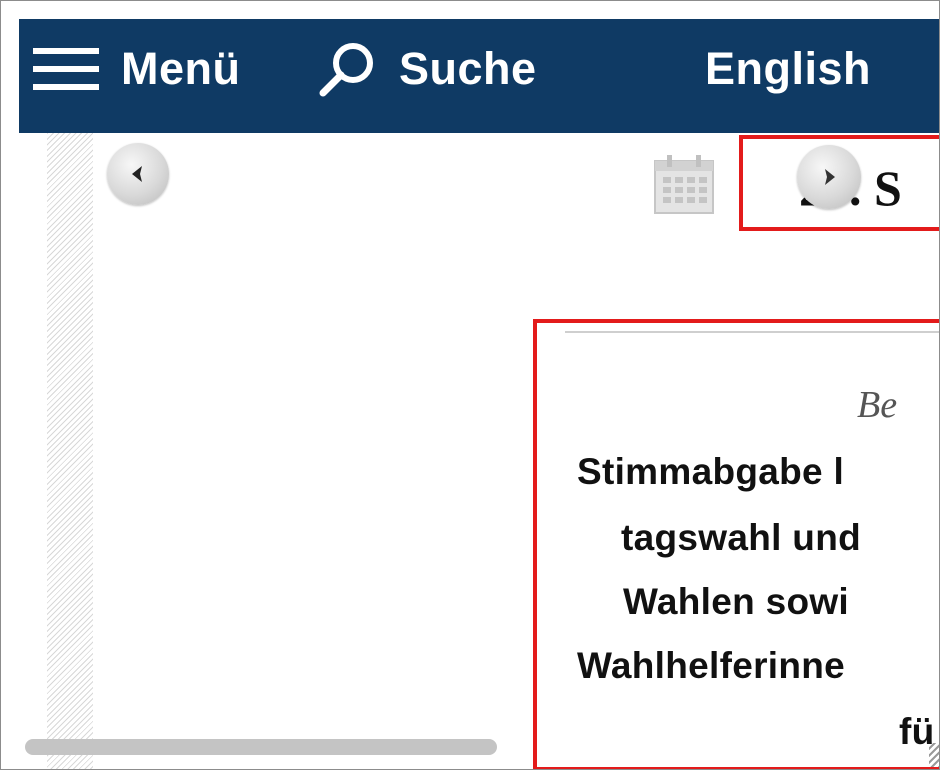 This screenshot has height=770, width=940. Describe the element at coordinates (684, 184) in the screenshot. I see `calendar-icon` at that location.